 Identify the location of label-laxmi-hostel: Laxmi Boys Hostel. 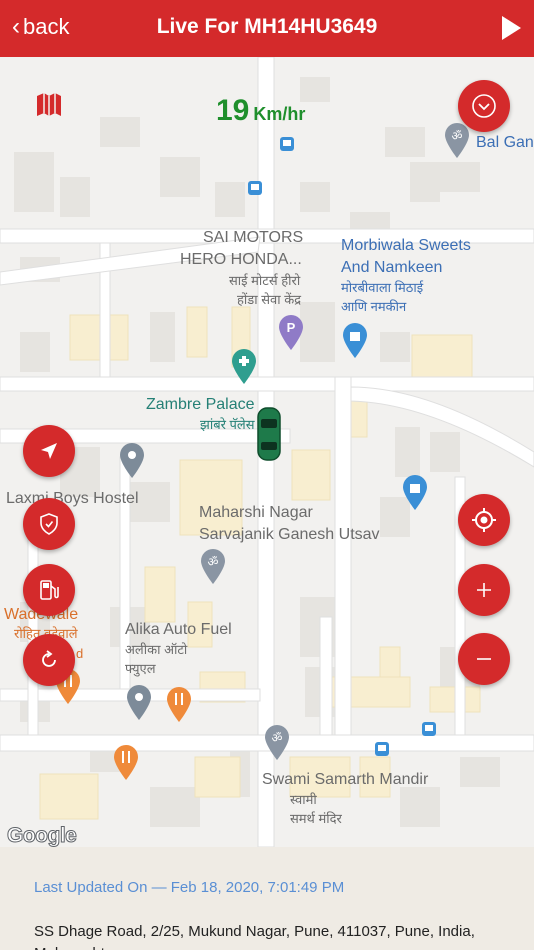
(72, 498).